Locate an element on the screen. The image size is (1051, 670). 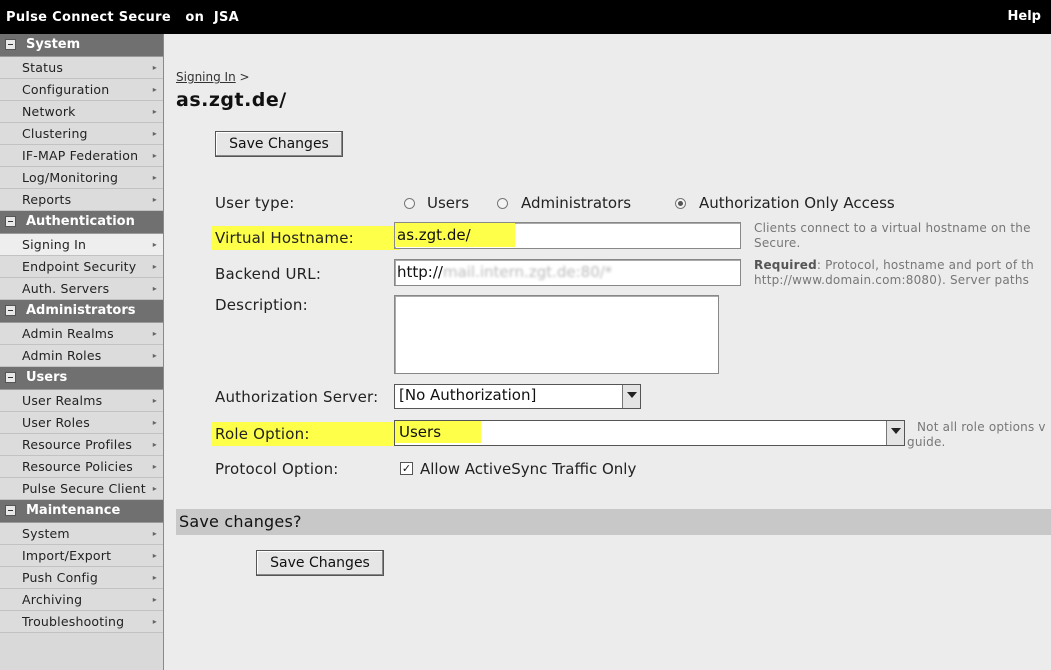
virtual-hostname-help-line2: Secure. is located at coordinates (777, 243).